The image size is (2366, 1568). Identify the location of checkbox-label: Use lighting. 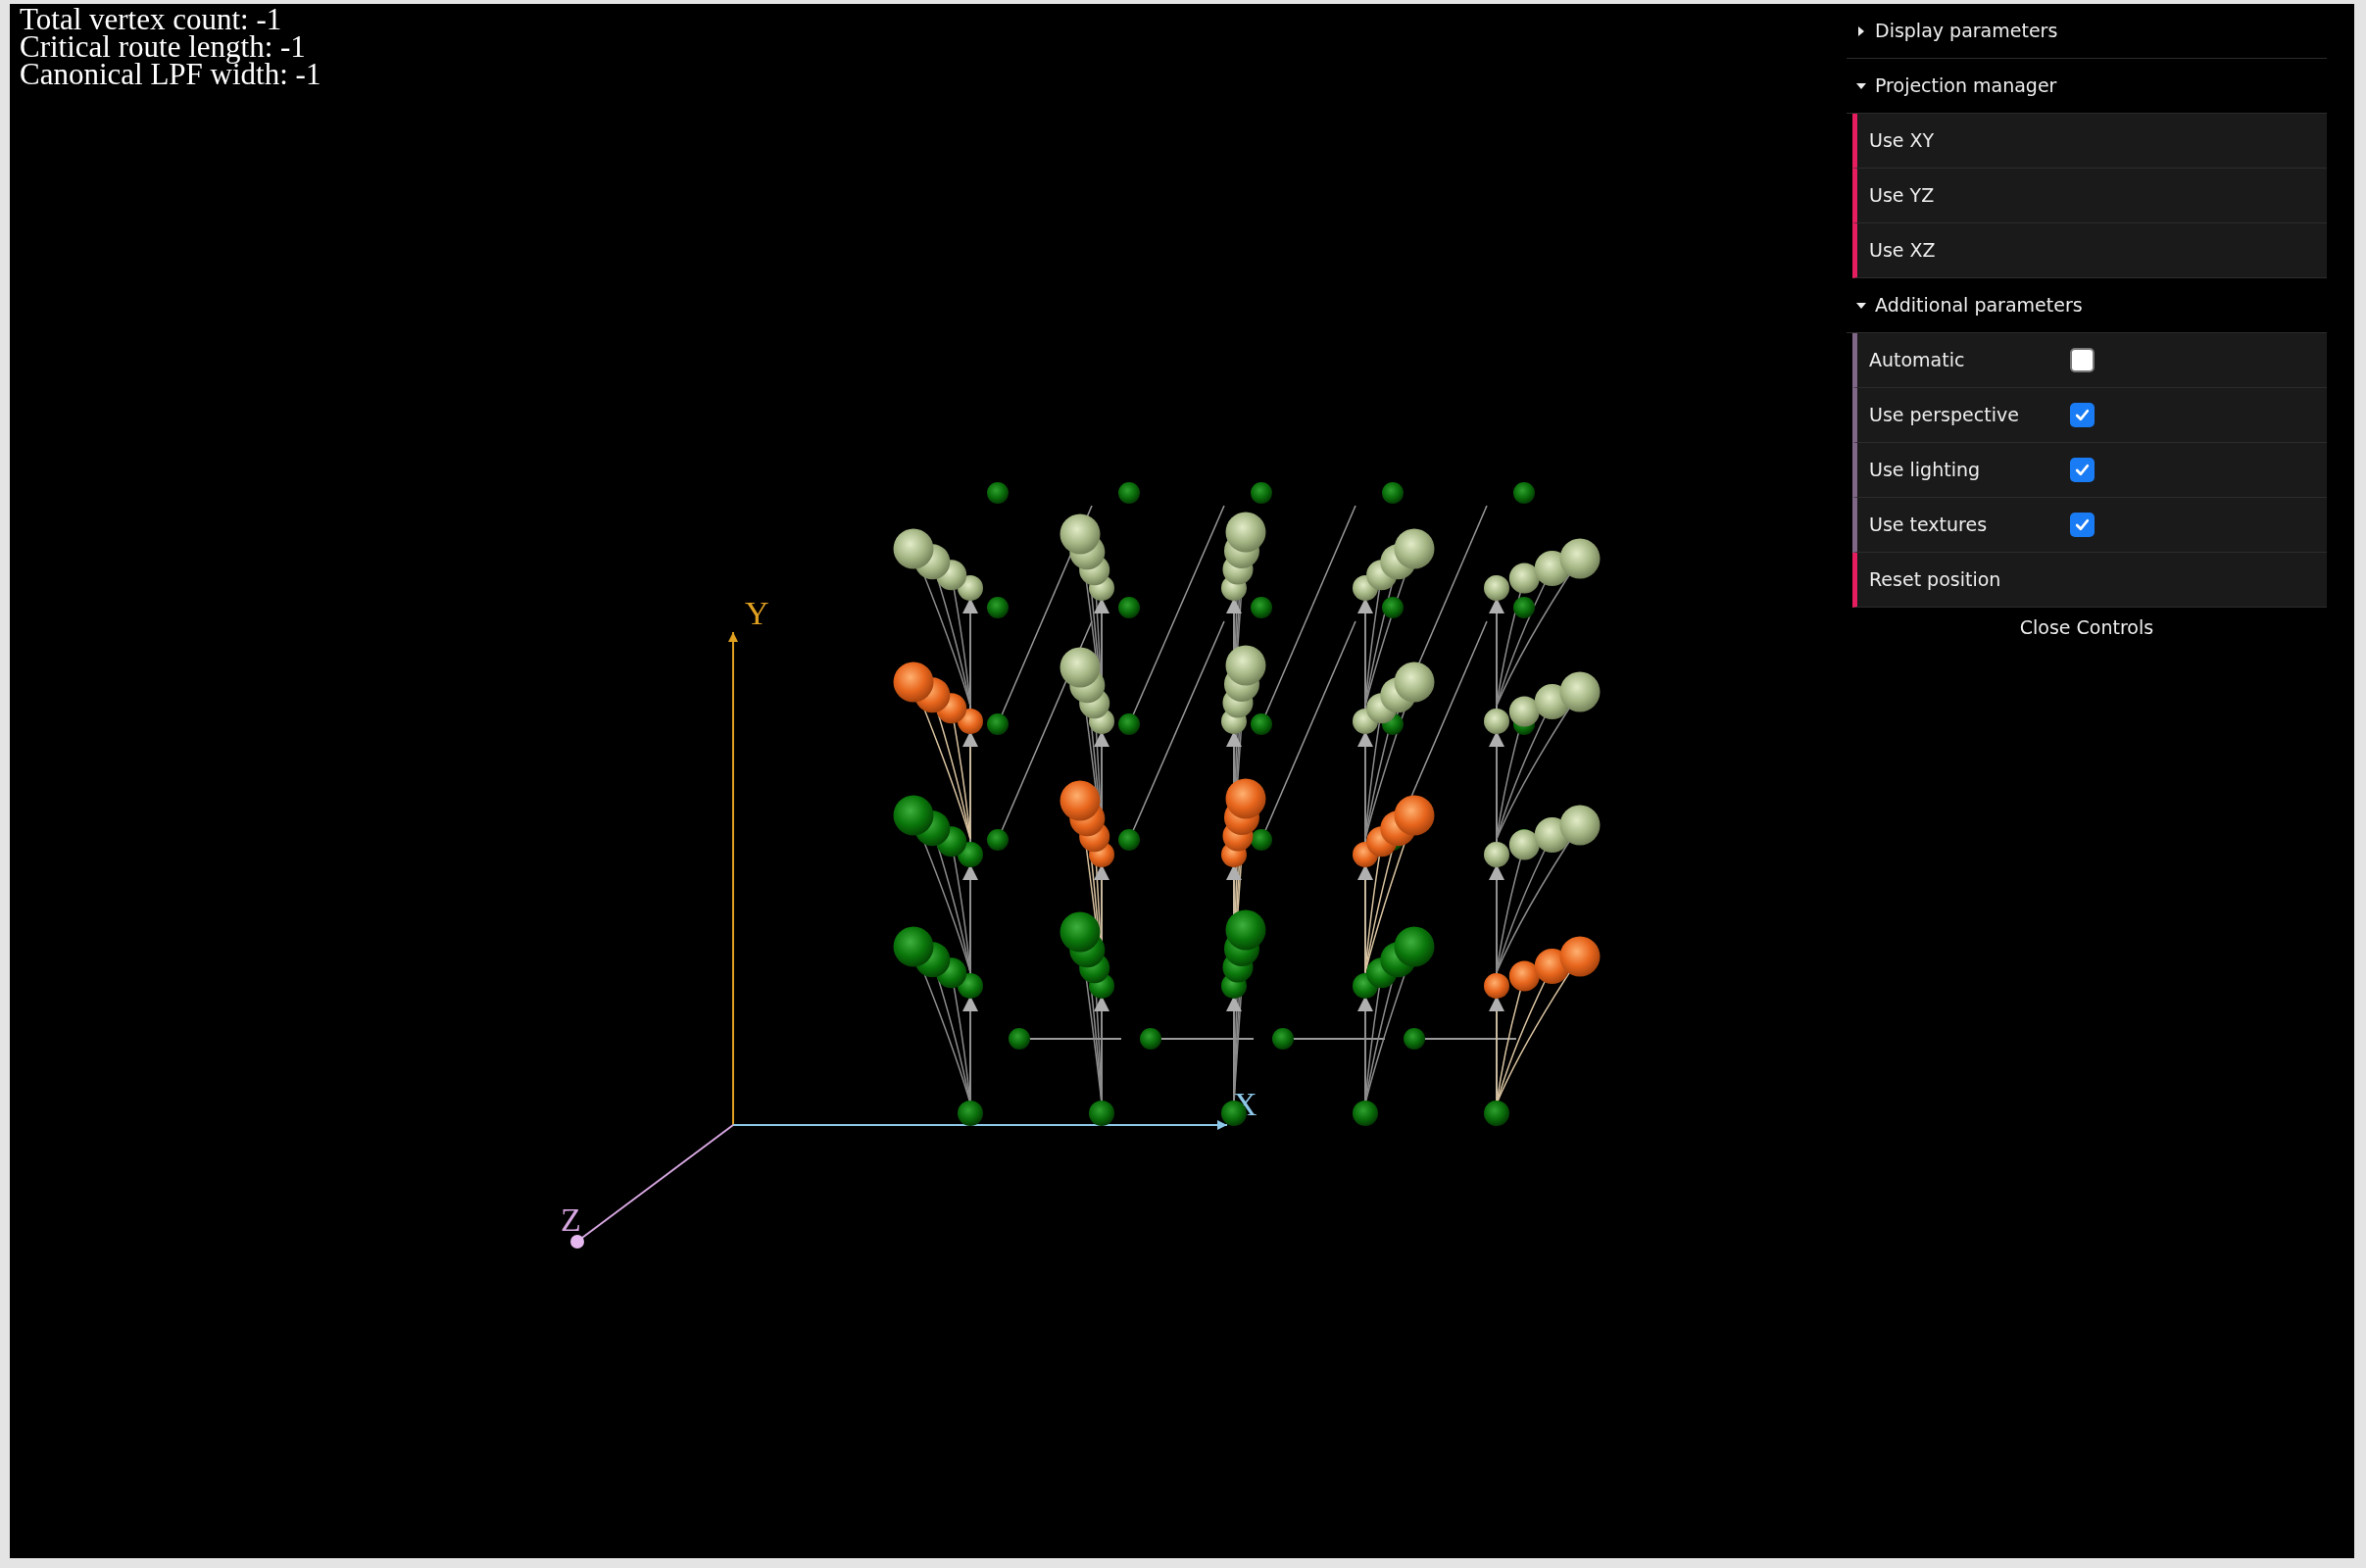
(1925, 470).